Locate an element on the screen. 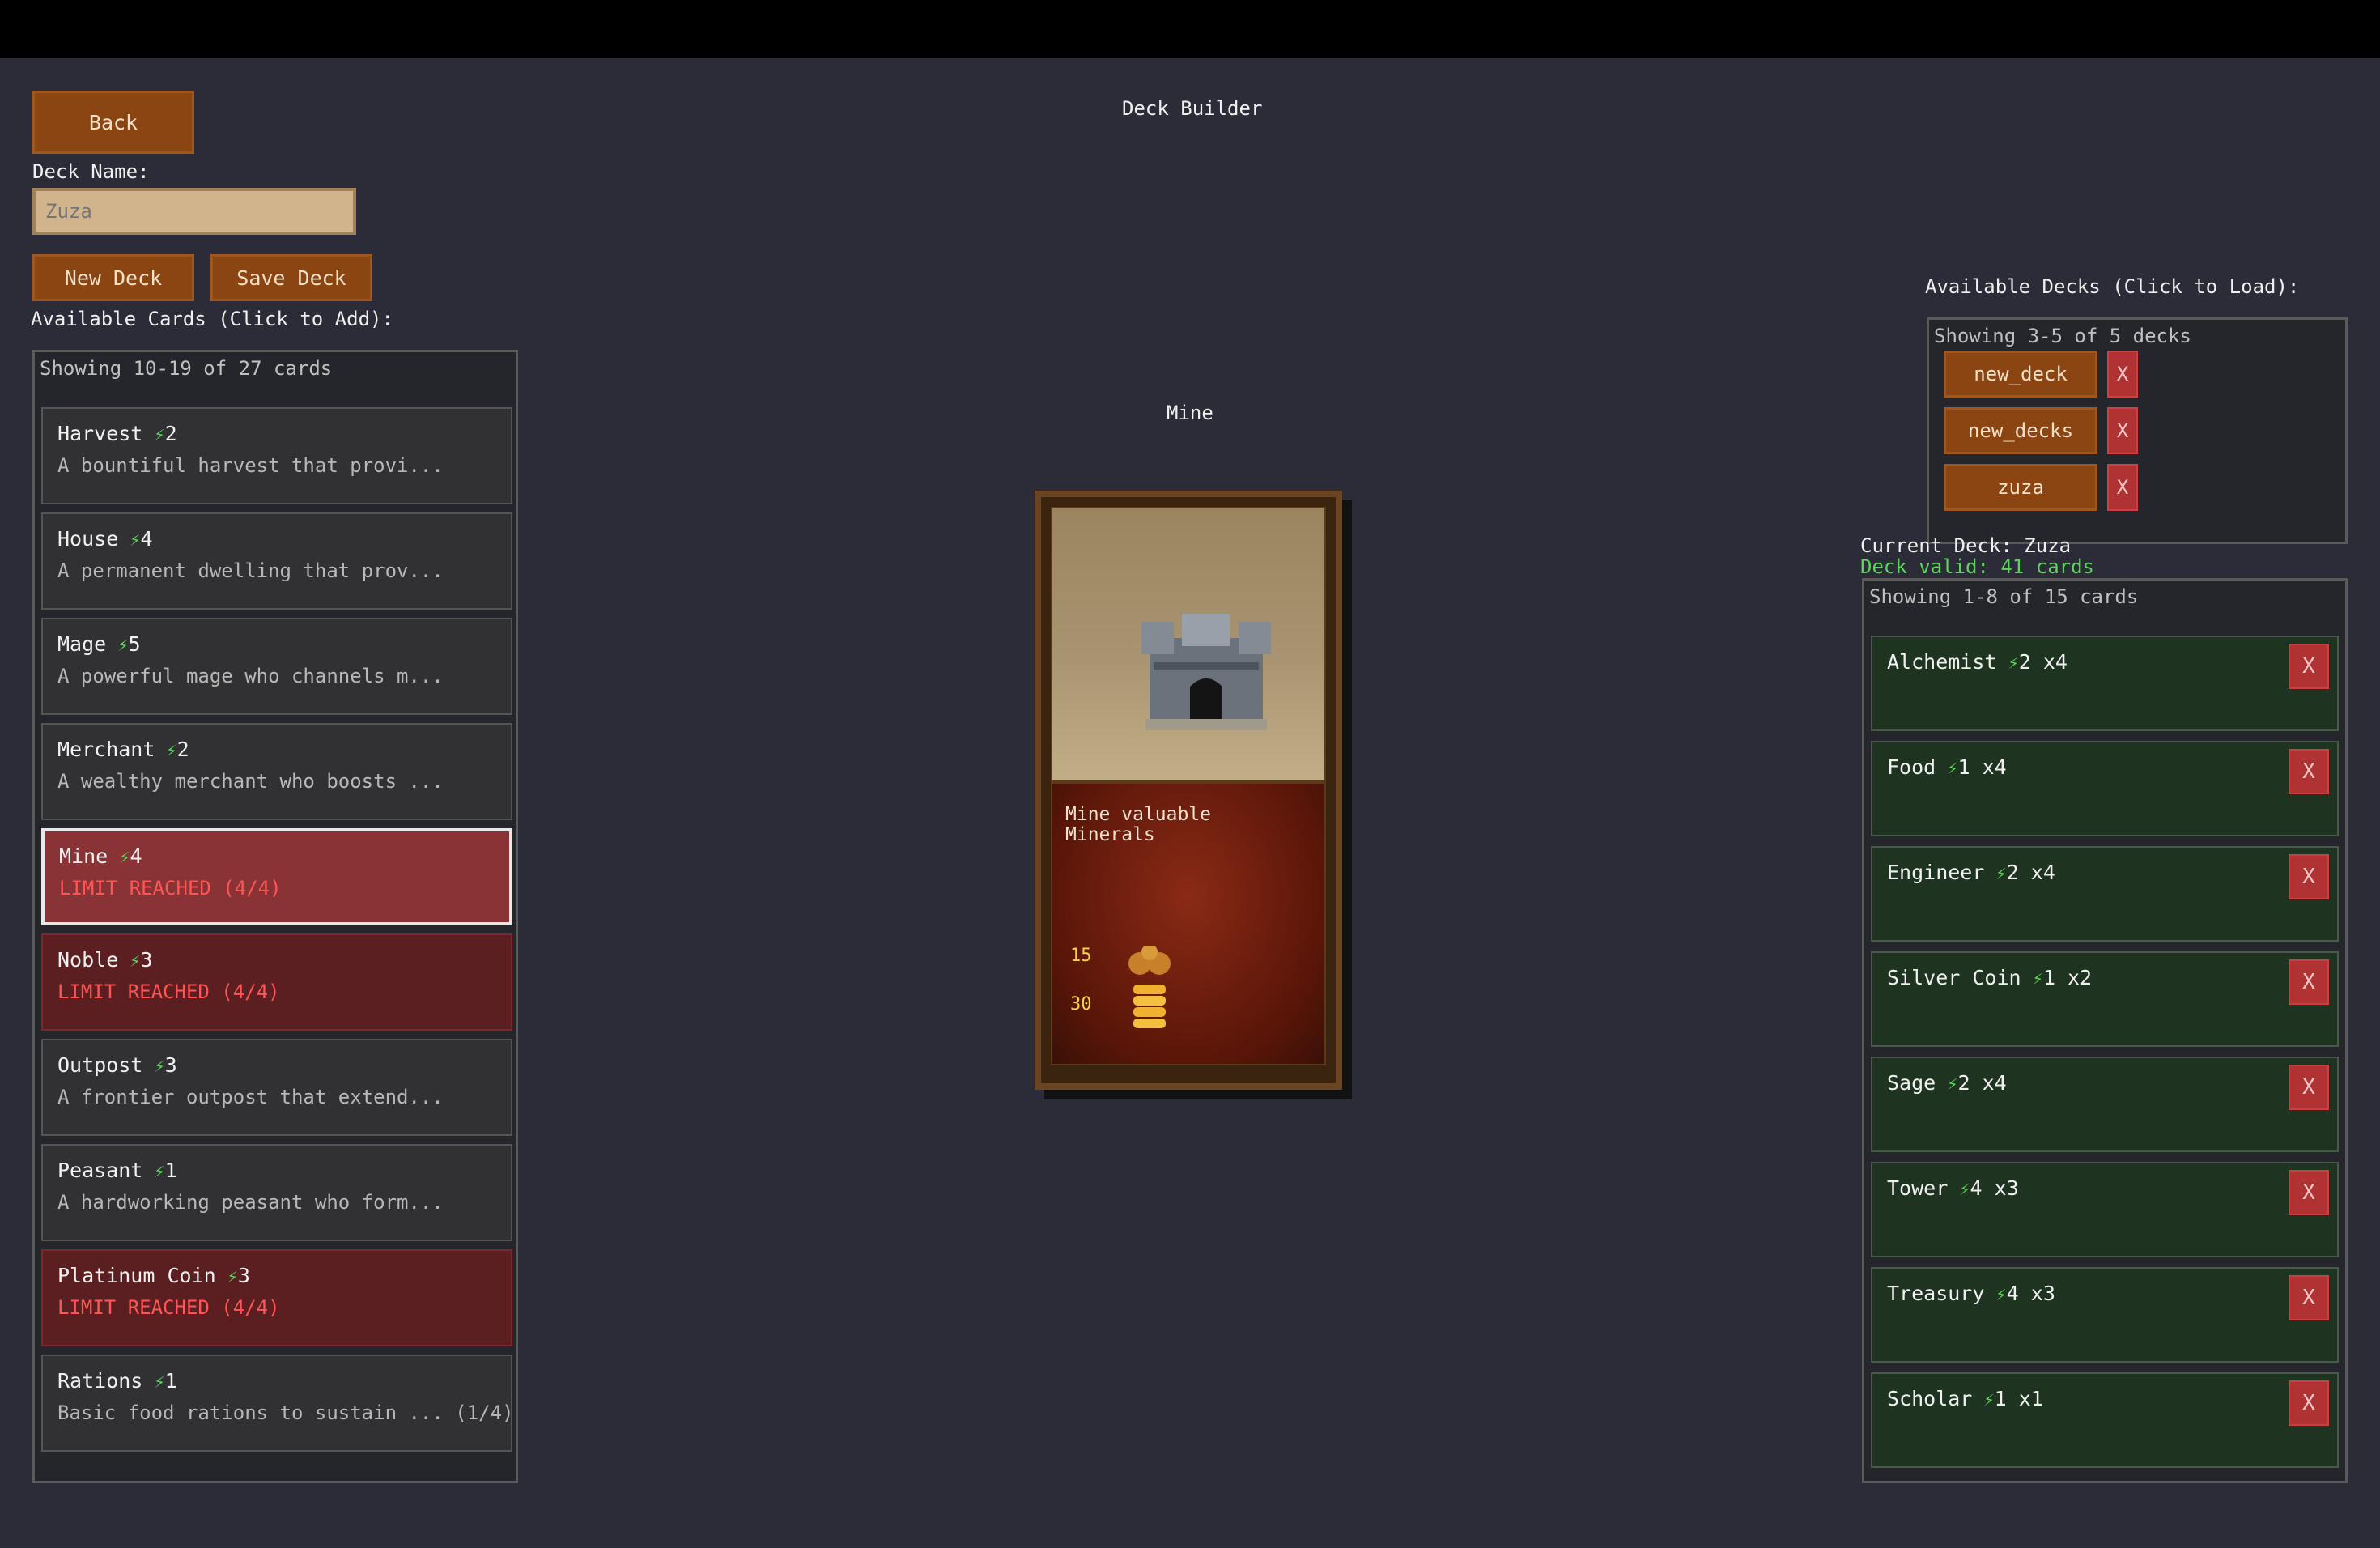 The height and width of the screenshot is (1548, 2380). deck-card-item: Tower ⚡4 x3 X is located at coordinates (2105, 1209).